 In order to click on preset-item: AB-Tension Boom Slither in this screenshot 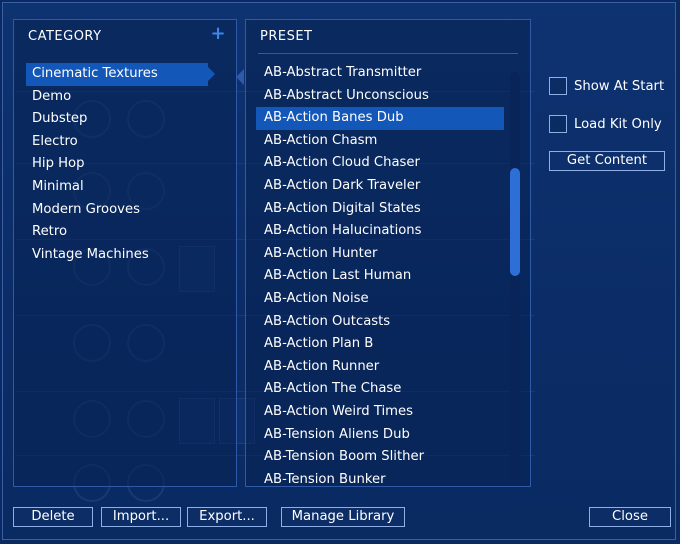, I will do `click(380, 457)`.